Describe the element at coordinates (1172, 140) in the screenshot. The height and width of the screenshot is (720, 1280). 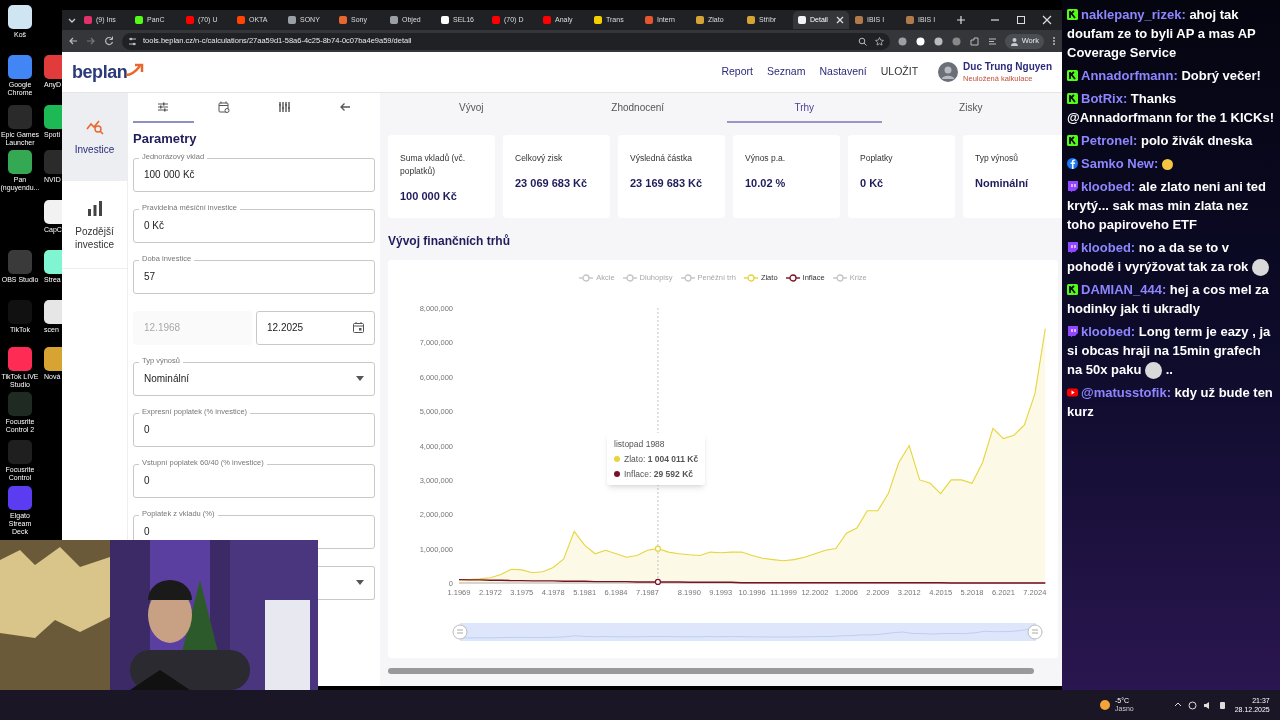
I see `chat-message: Petronel: polo živák dneska` at that location.